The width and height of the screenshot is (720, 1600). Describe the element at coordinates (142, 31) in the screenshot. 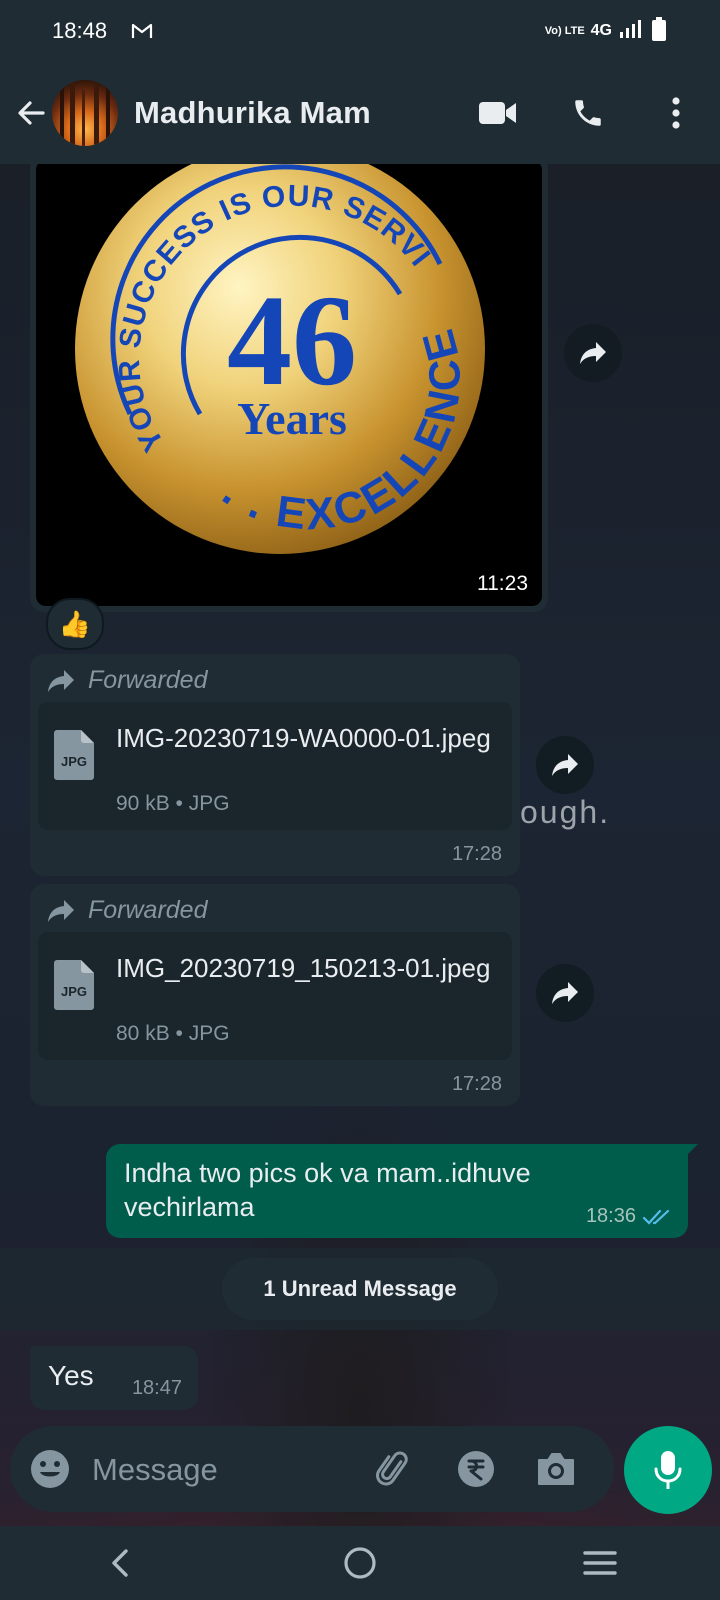

I see `gmail-icon` at that location.